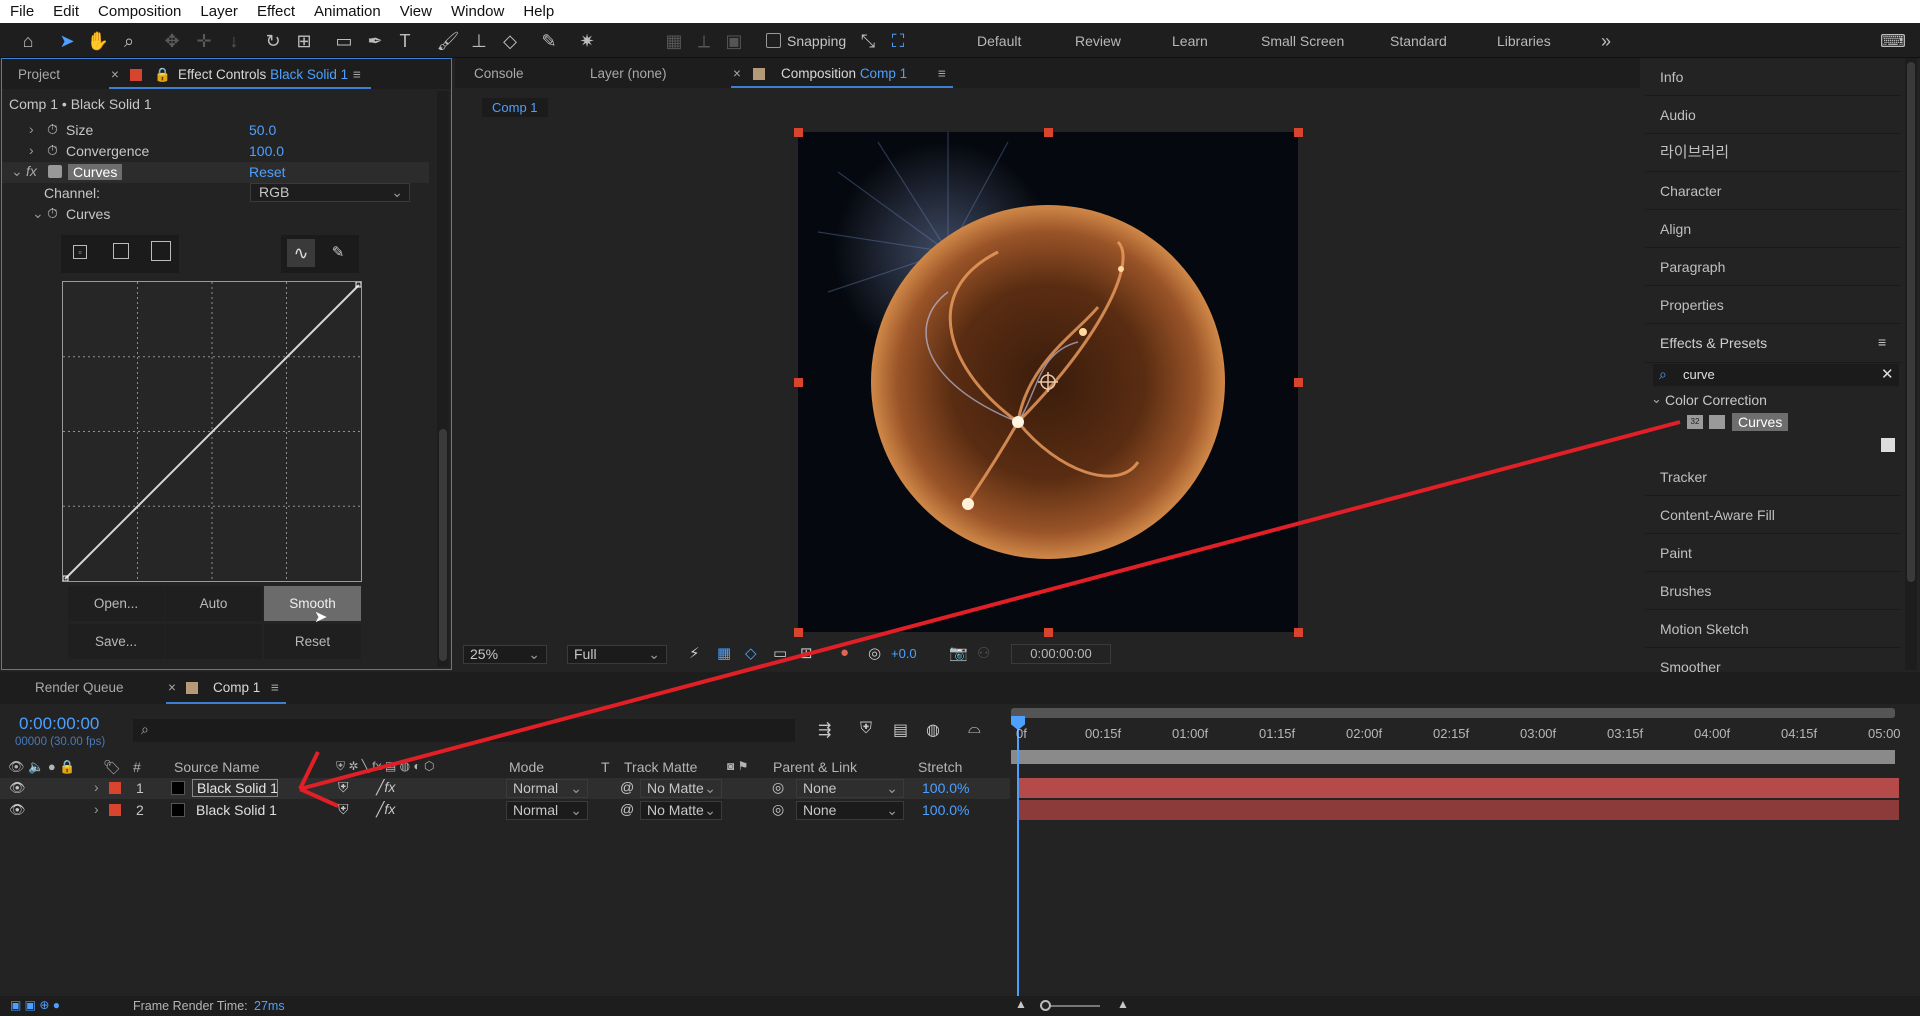 The width and height of the screenshot is (1920, 1016). What do you see at coordinates (266, 151) in the screenshot?
I see `convergence-value: 100.0` at bounding box center [266, 151].